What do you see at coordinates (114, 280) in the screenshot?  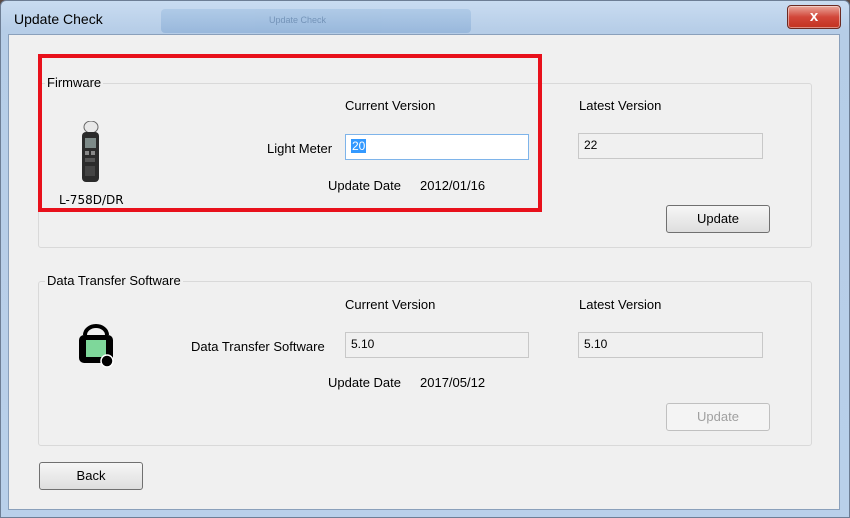 I see `software-group-label: Data Transfer Software` at bounding box center [114, 280].